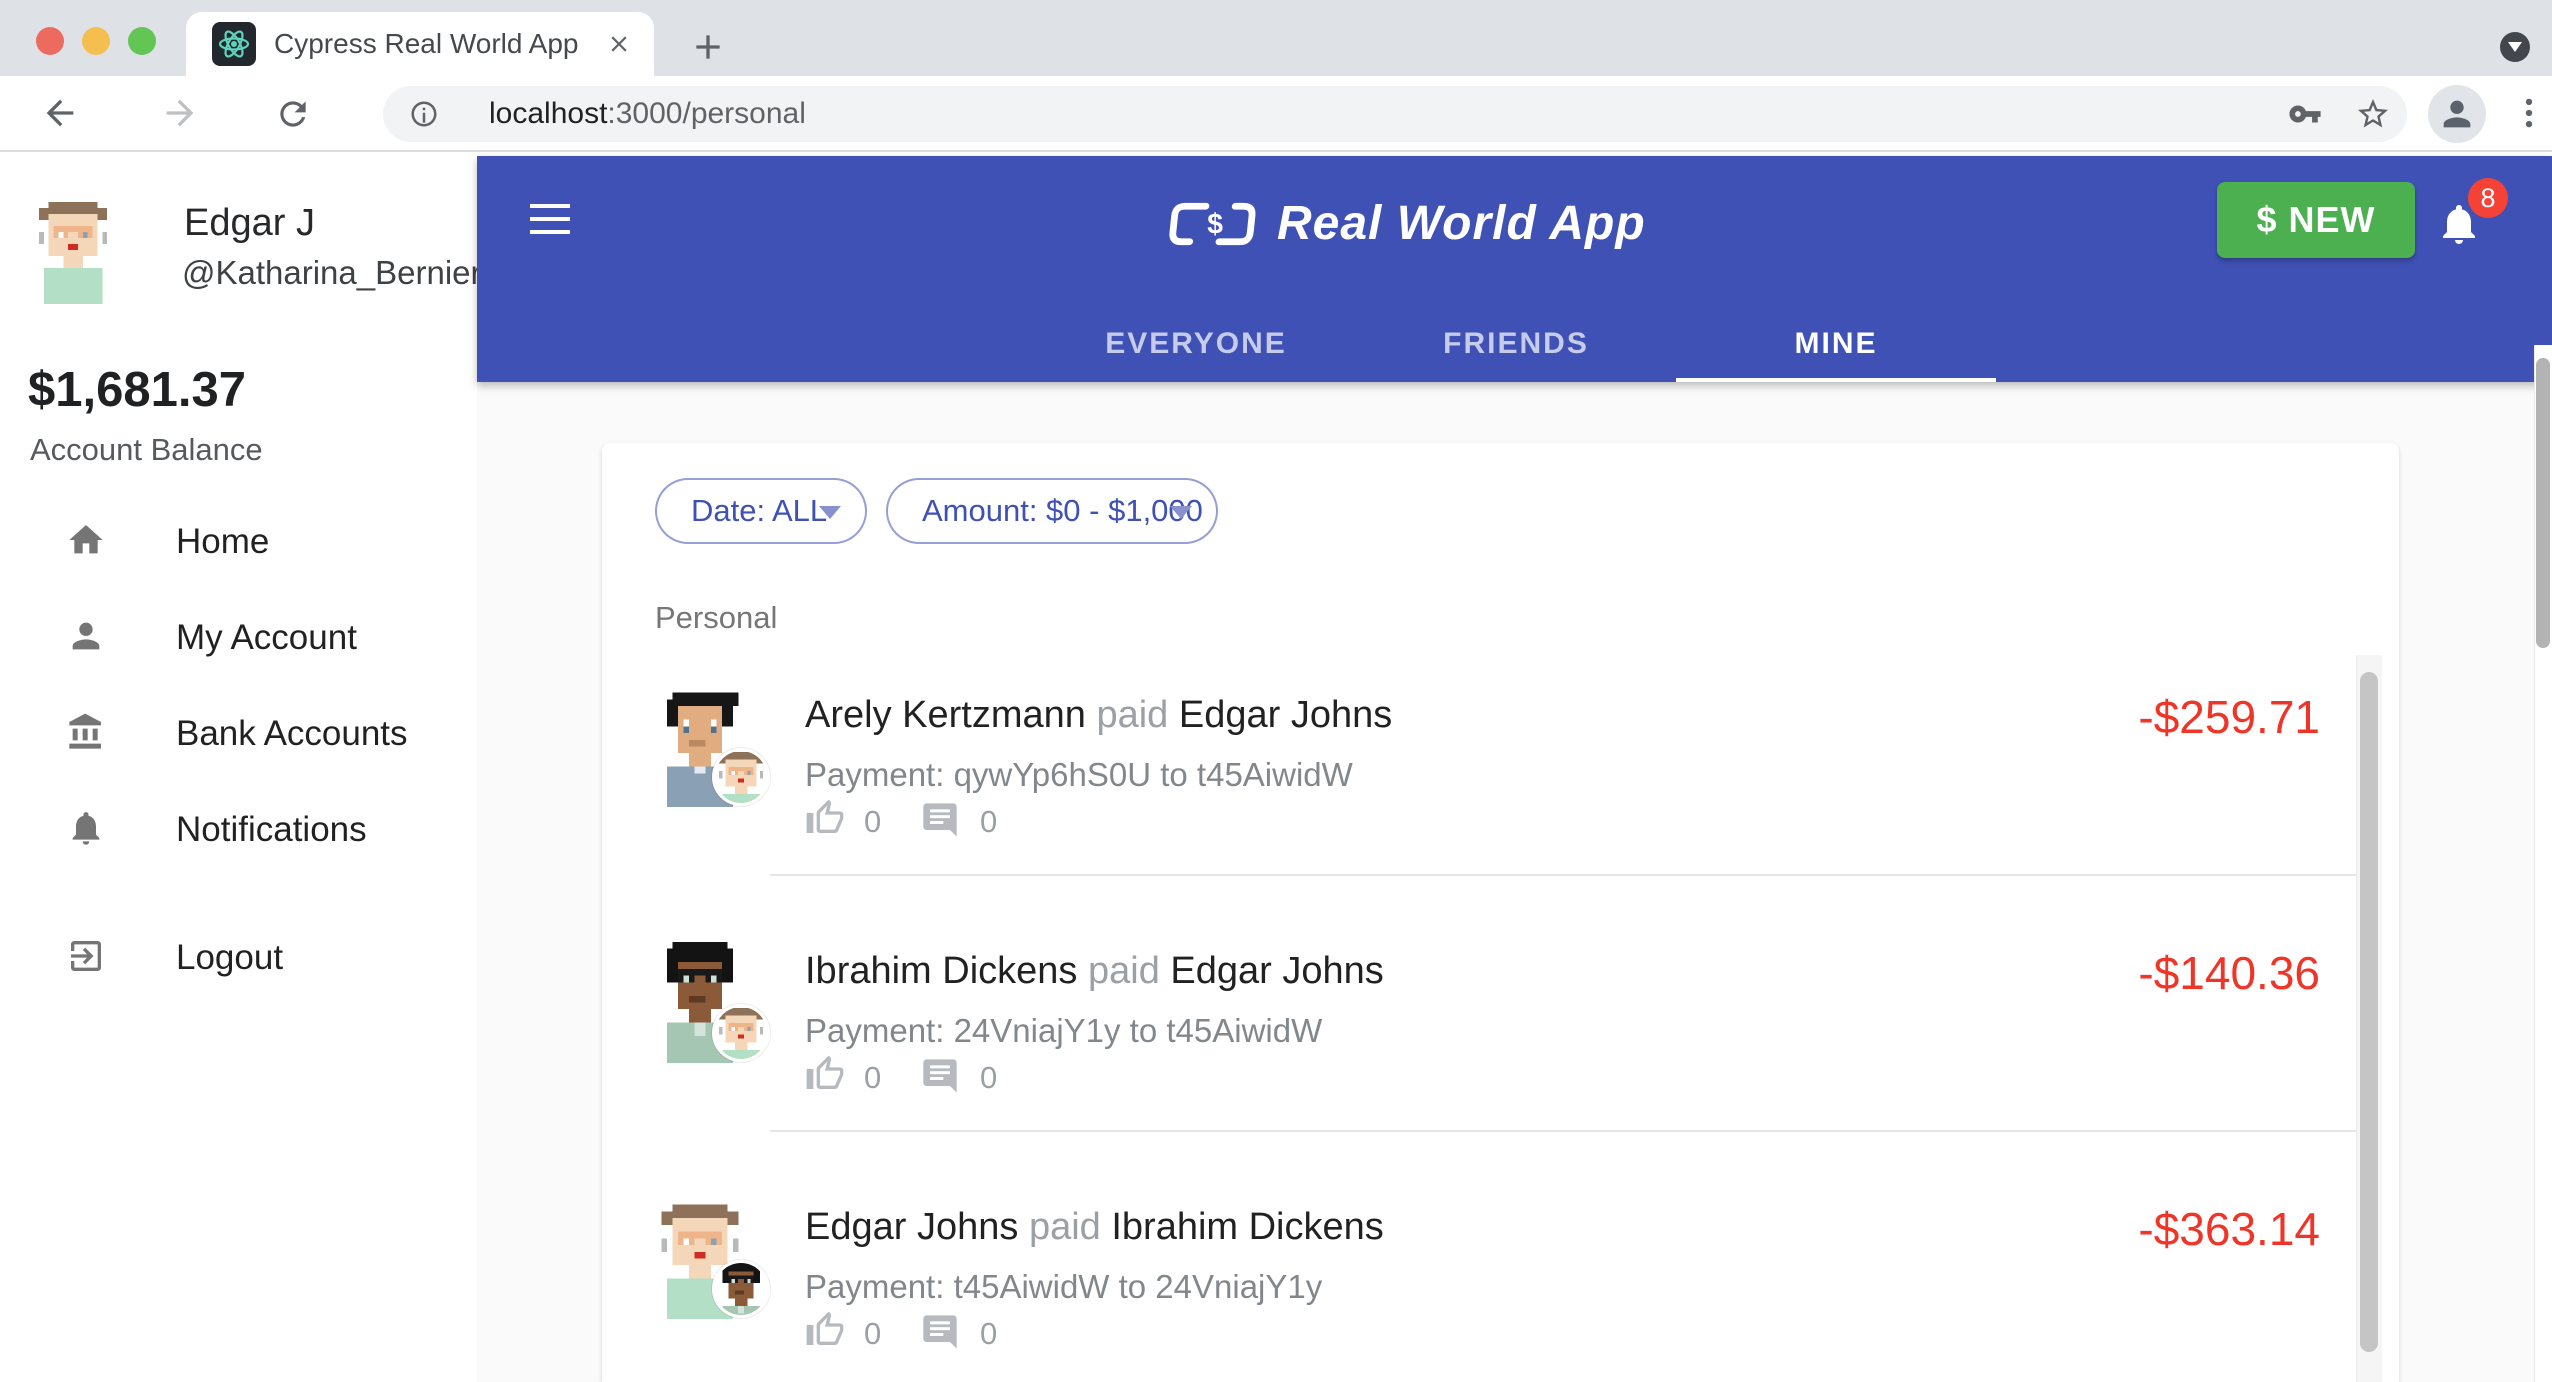 The image size is (2552, 1382). Describe the element at coordinates (1064, 1030) in the screenshot. I see `transaction-description: Payment: 24VniajY1y to t45AiwidW` at that location.